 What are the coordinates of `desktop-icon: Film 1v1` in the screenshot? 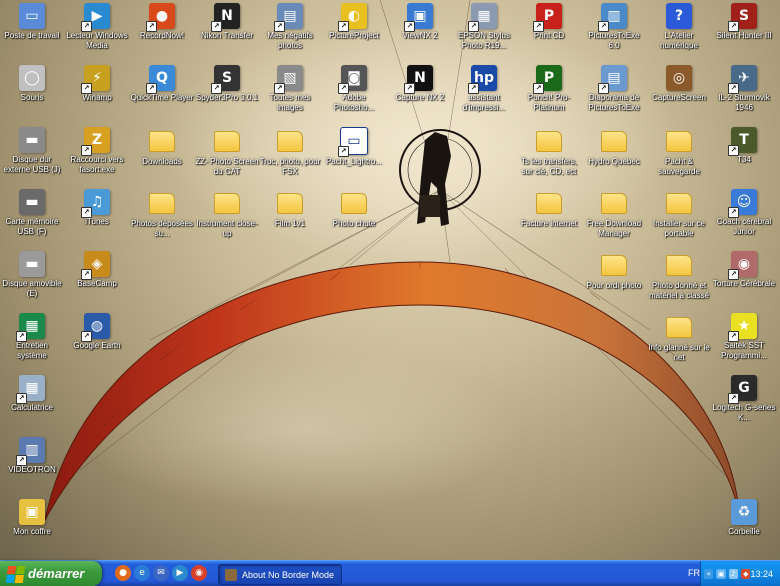 It's located at (290, 209).